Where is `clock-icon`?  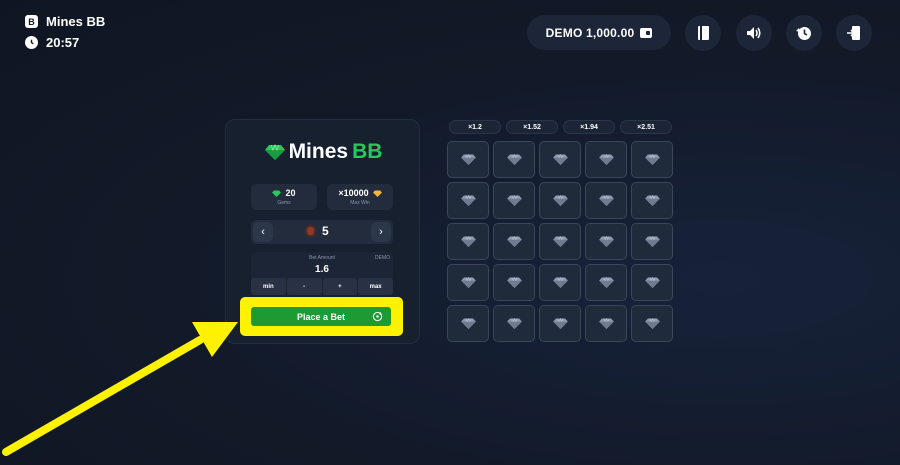
clock-icon is located at coordinates (31, 42).